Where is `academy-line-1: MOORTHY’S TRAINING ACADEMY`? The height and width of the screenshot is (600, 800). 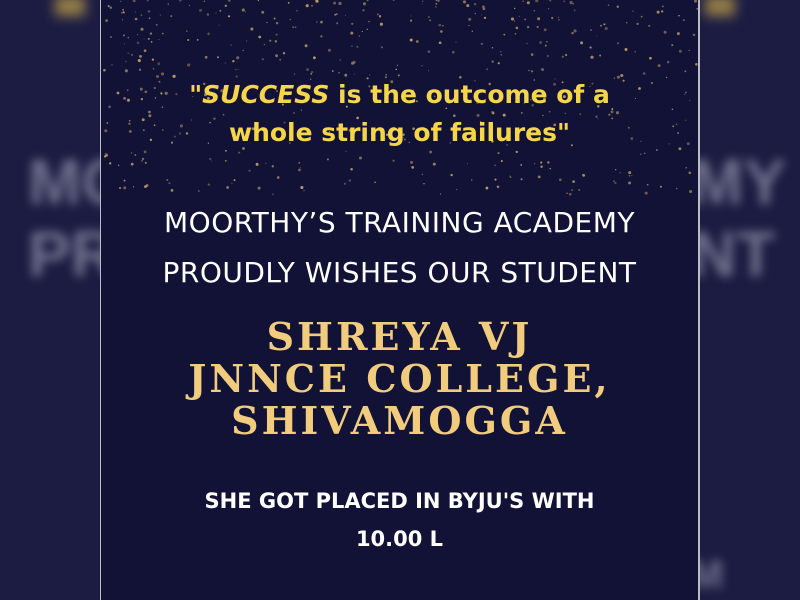
academy-line-1: MOORTHY’S TRAINING ACADEMY is located at coordinates (399, 222).